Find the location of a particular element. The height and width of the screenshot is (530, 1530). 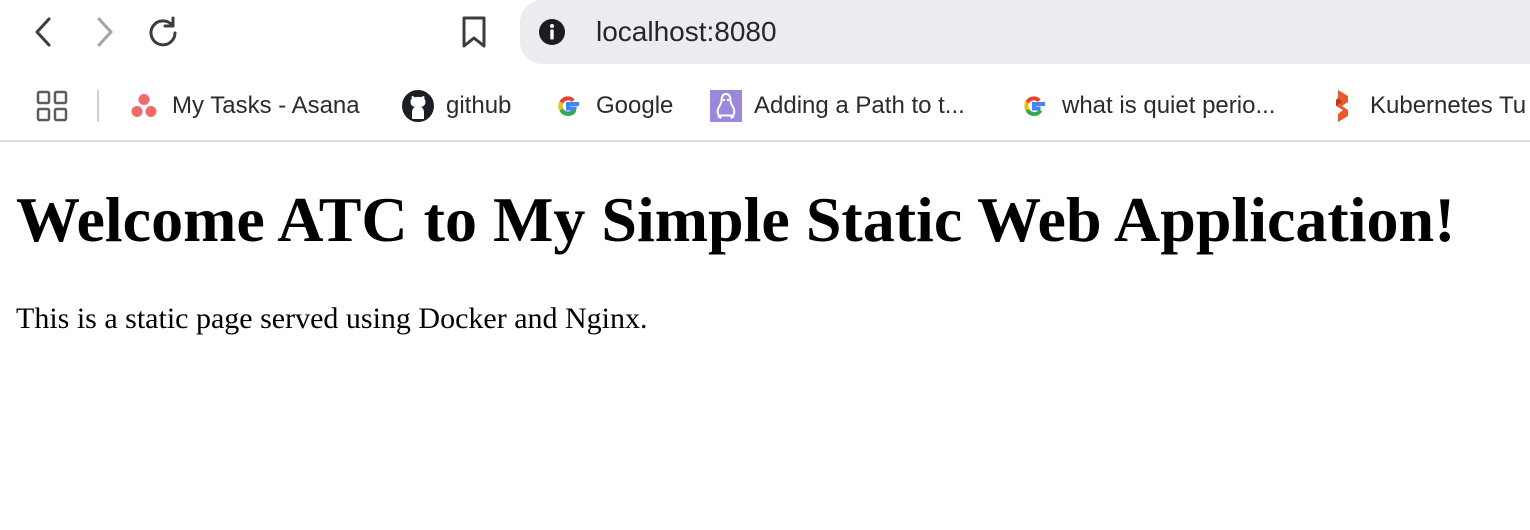

reload-icon is located at coordinates (163, 31).